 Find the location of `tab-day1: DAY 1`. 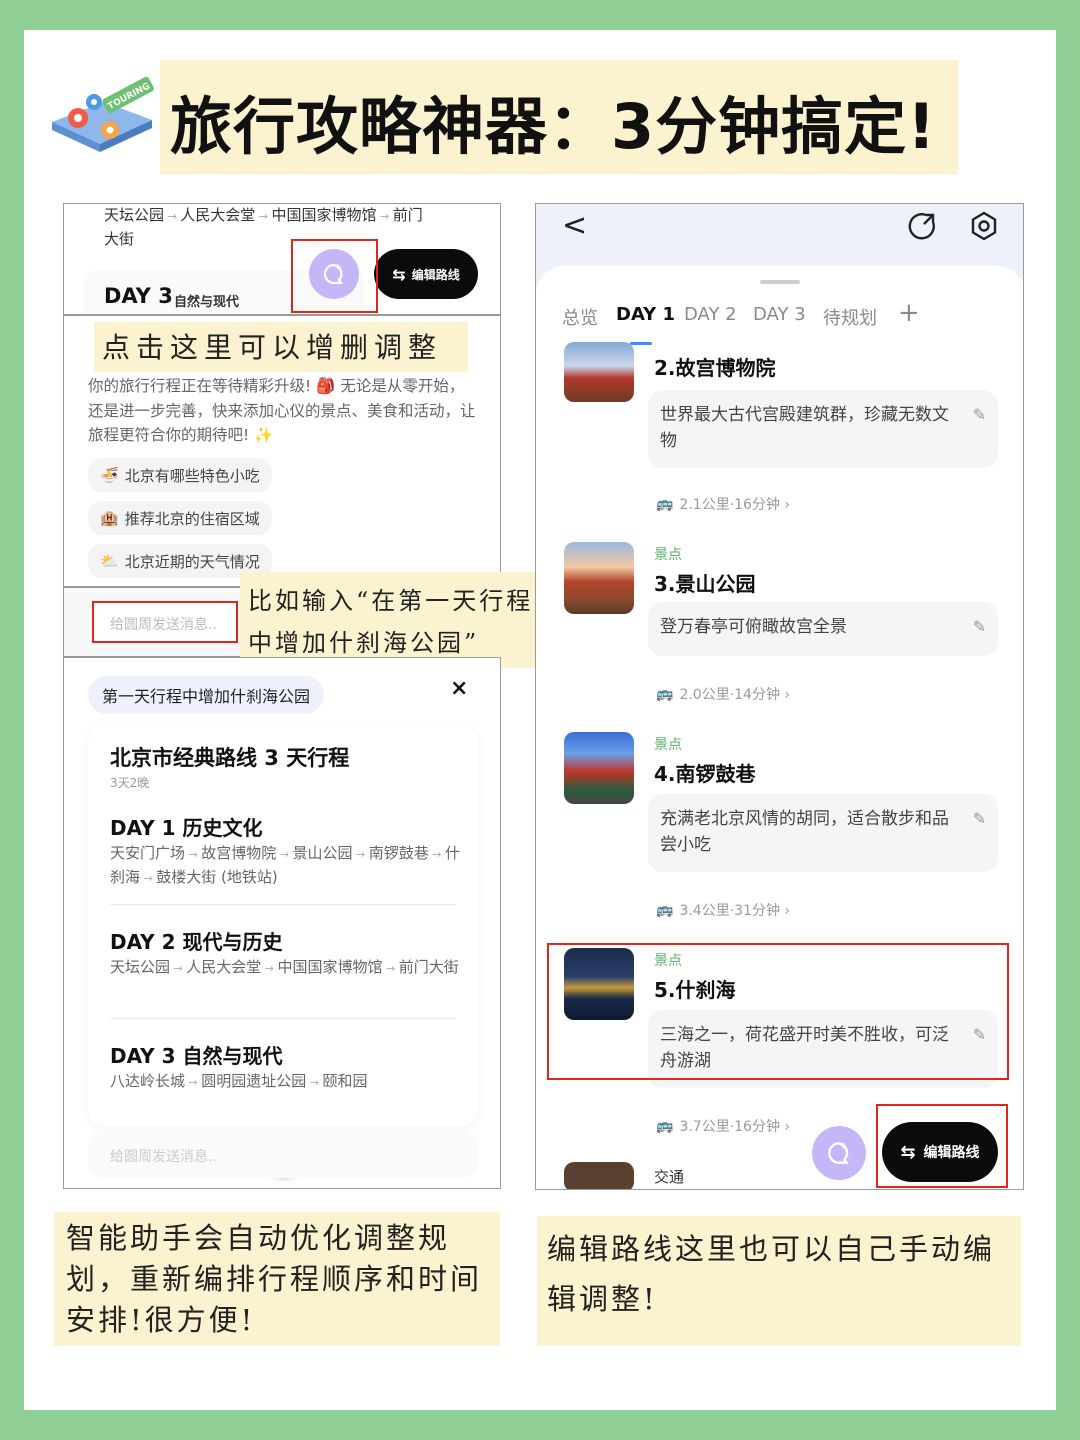

tab-day1: DAY 1 is located at coordinates (645, 314).